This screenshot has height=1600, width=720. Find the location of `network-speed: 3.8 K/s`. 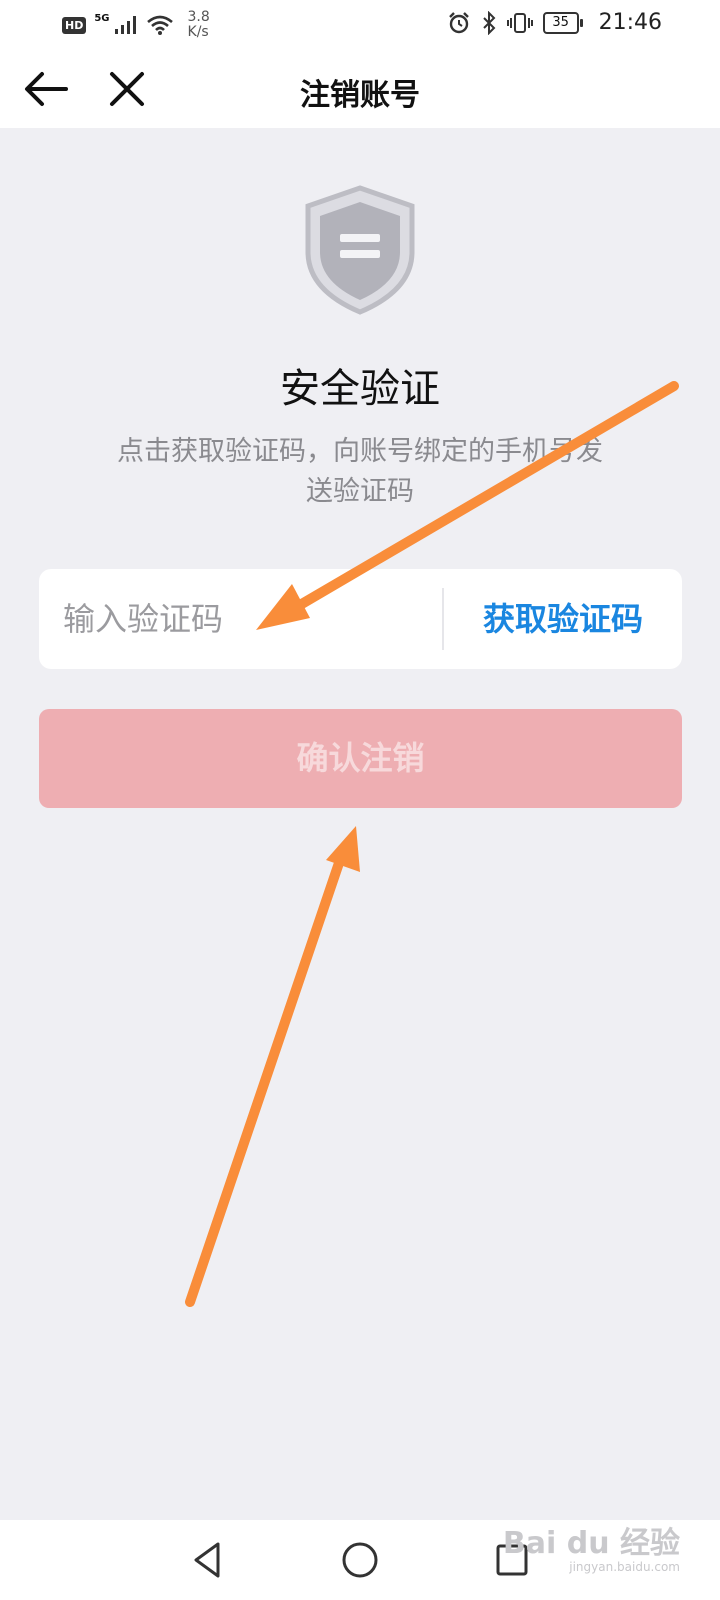

network-speed: 3.8 K/s is located at coordinates (199, 25).